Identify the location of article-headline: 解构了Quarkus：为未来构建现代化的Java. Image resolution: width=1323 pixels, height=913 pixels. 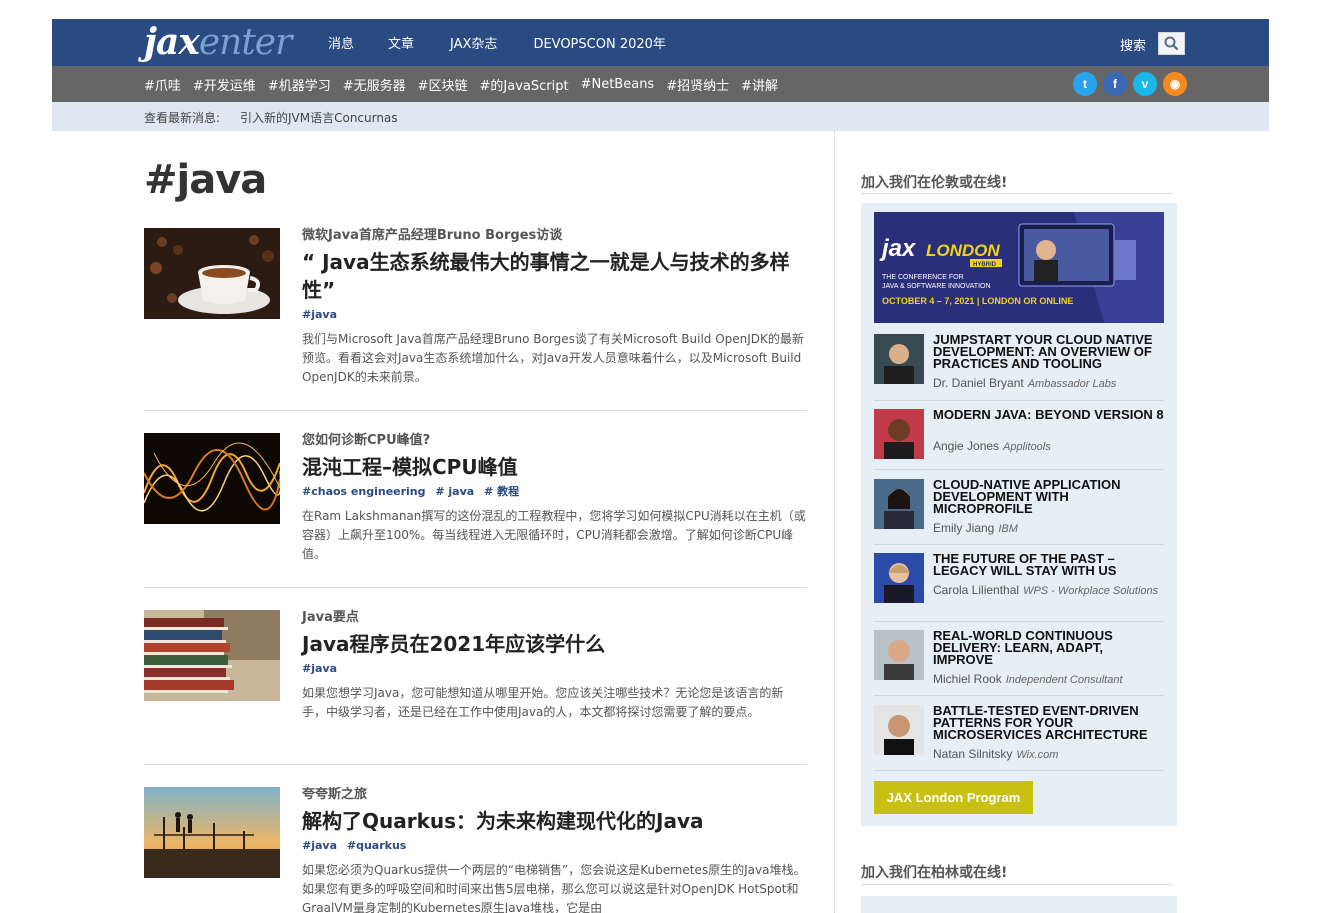
(554, 821).